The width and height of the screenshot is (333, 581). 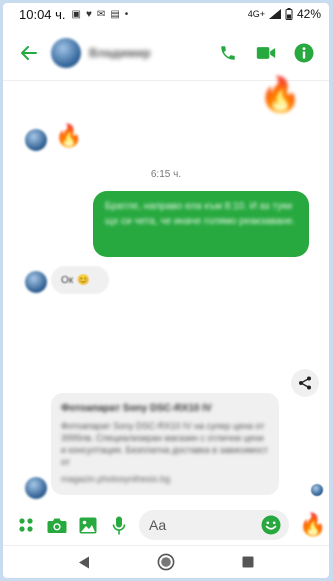 I want to click on mail-icon: ✉, so click(x=101, y=14).